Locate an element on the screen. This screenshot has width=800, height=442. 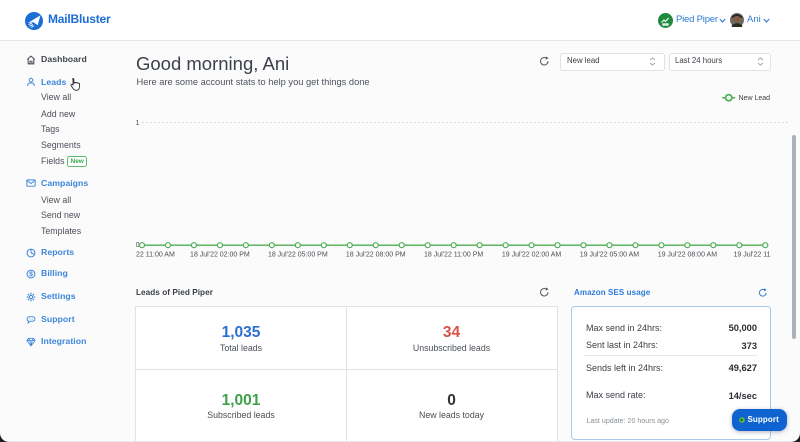
svg-text: 19 Jul'22 08:00 AM is located at coordinates (687, 255).